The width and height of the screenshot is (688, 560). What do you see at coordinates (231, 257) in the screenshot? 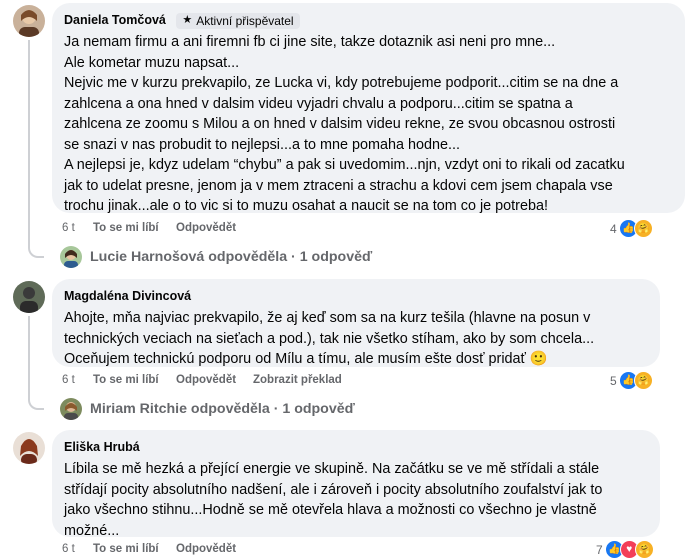
I see `reply-summary: Lucie Harnošová odpověděla · 1 odpověď` at bounding box center [231, 257].